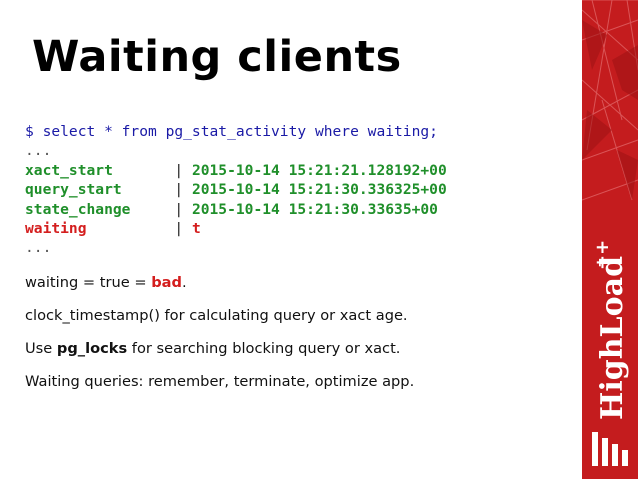  Describe the element at coordinates (196, 229) in the screenshot. I see `code-value: t` at that location.